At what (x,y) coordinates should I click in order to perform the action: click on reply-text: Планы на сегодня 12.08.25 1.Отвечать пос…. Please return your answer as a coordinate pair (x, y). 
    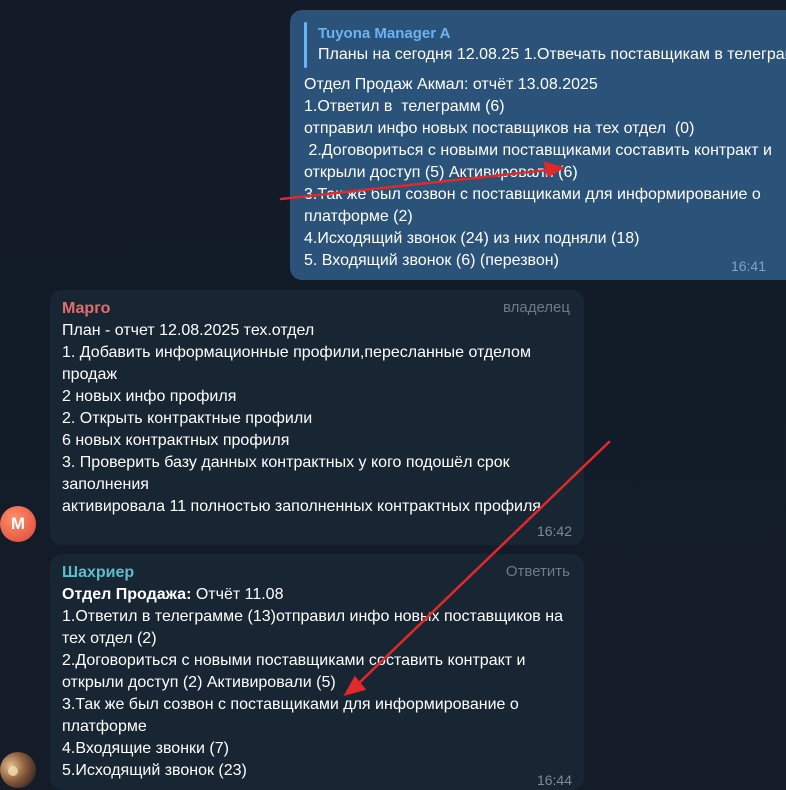
    Looking at the image, I should click on (552, 54).